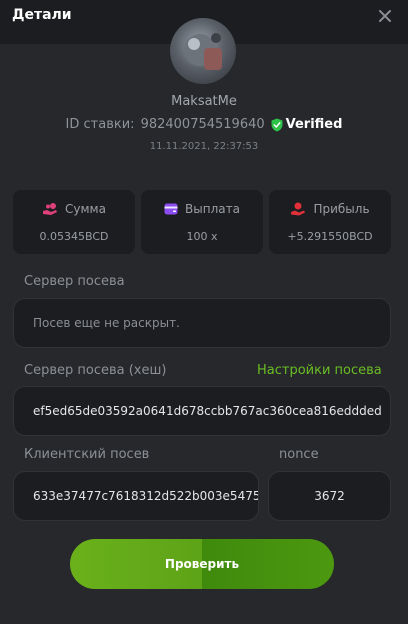 This screenshot has height=624, width=408. Describe the element at coordinates (341, 209) in the screenshot. I see `stat-profit-label: Прибыль` at that location.